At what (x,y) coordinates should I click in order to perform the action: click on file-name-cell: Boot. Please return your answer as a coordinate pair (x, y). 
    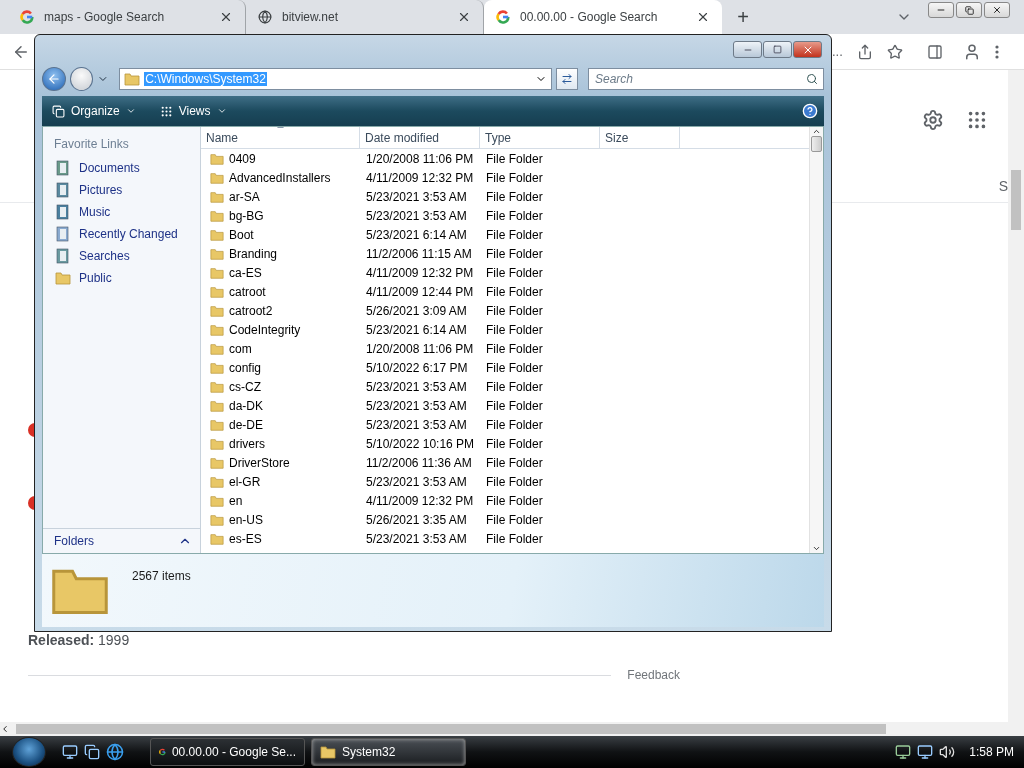
    Looking at the image, I should click on (280, 234).